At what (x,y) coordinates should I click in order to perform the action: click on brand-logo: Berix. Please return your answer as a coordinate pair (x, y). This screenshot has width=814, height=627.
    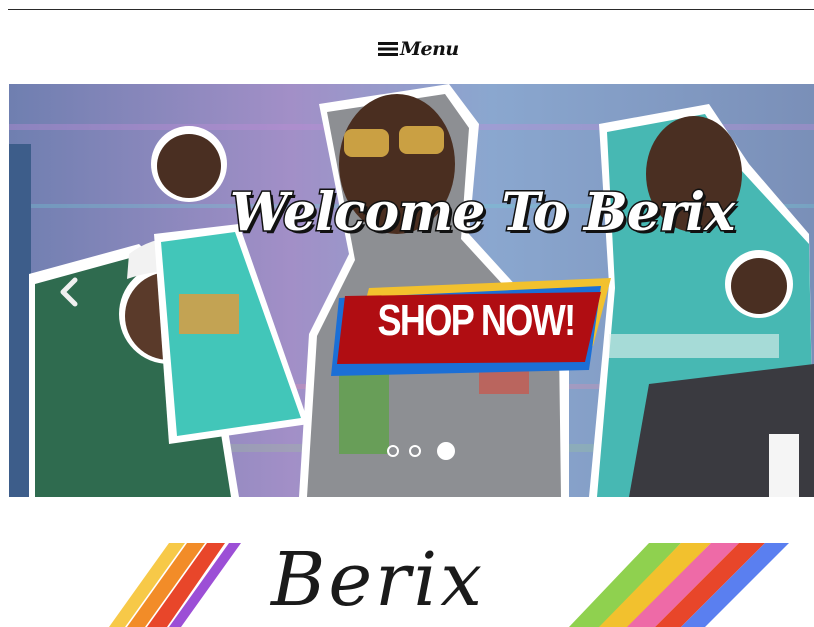
    Looking at the image, I should click on (378, 580).